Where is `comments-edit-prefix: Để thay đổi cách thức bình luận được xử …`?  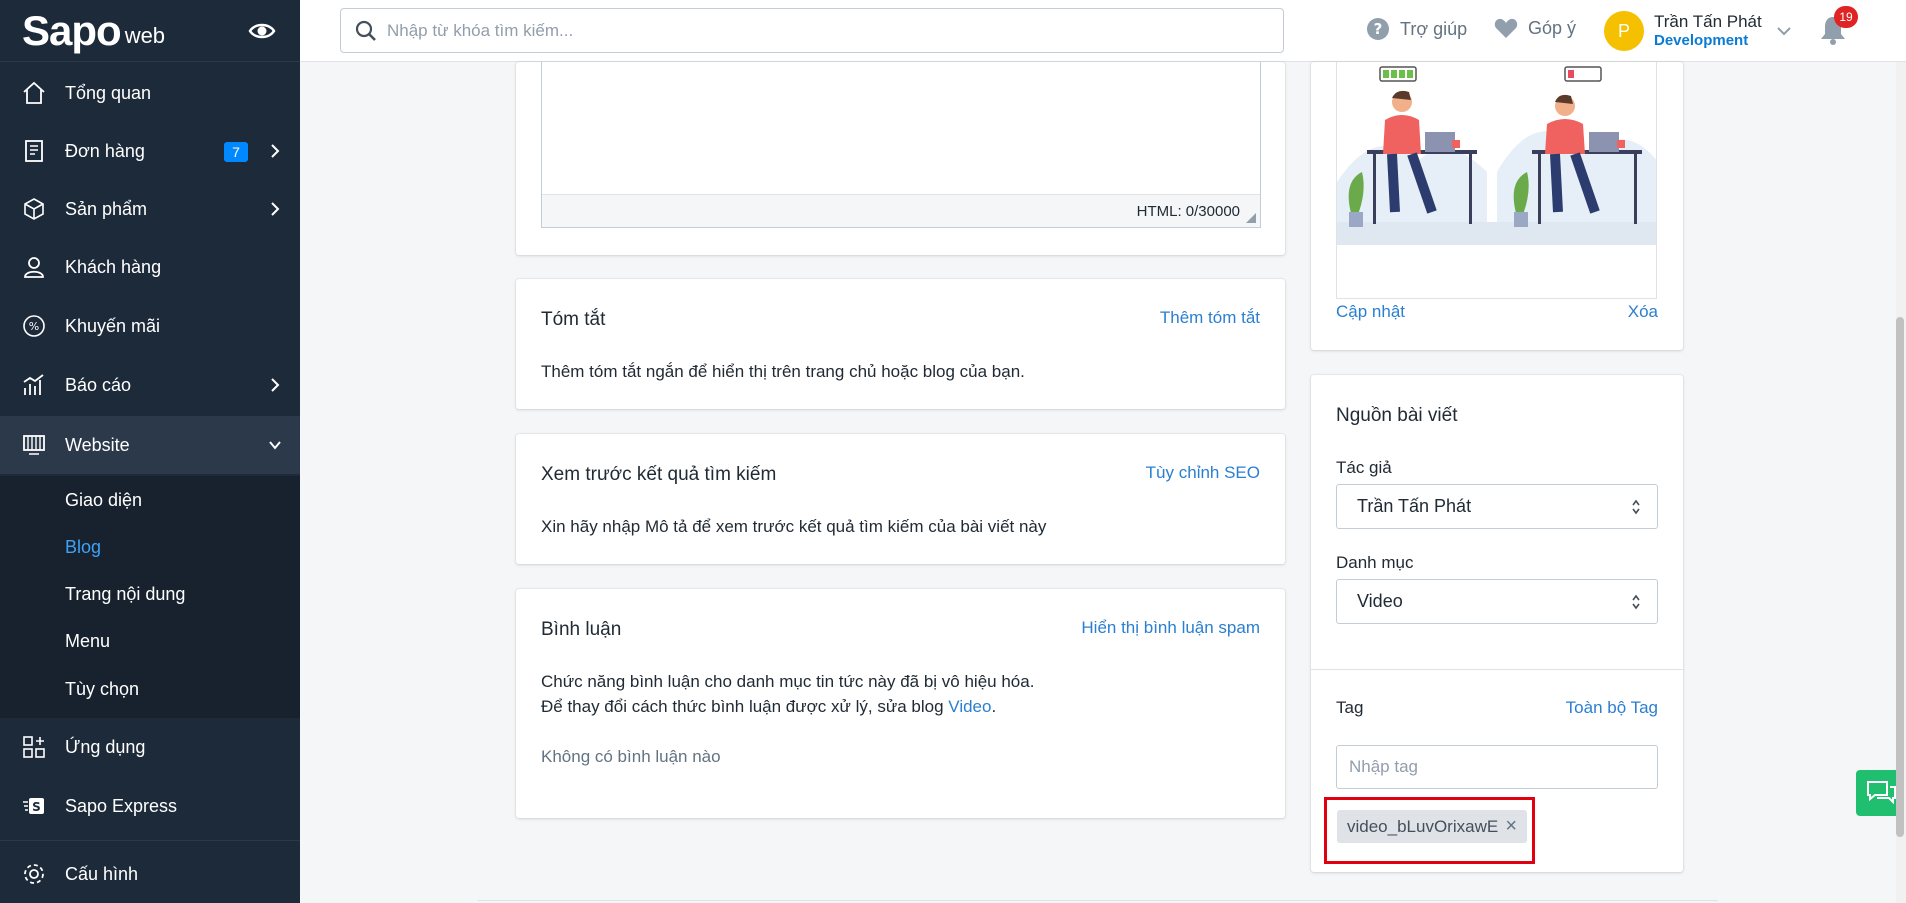 comments-edit-prefix: Để thay đổi cách thức bình luận được xử … is located at coordinates (742, 706).